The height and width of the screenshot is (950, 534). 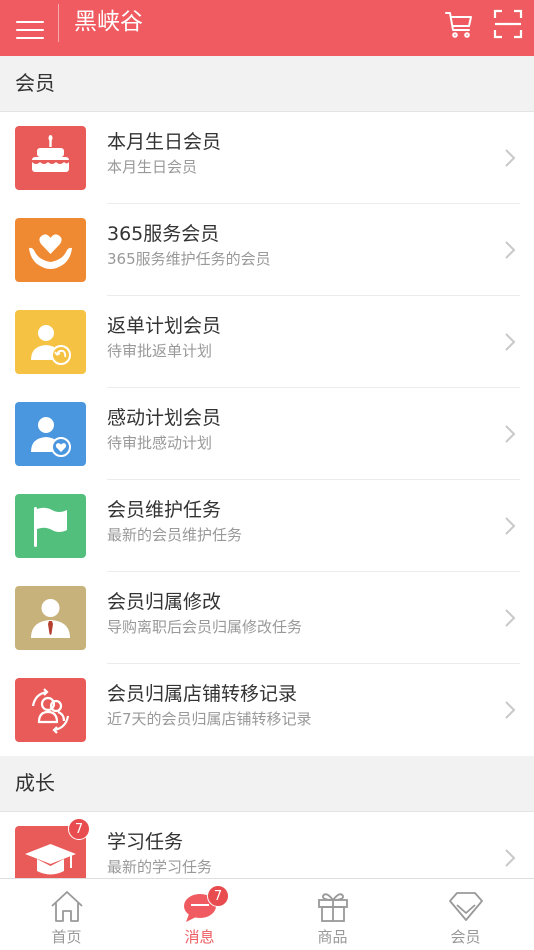 What do you see at coordinates (163, 234) in the screenshot?
I see `item-title: 365服务会员` at bounding box center [163, 234].